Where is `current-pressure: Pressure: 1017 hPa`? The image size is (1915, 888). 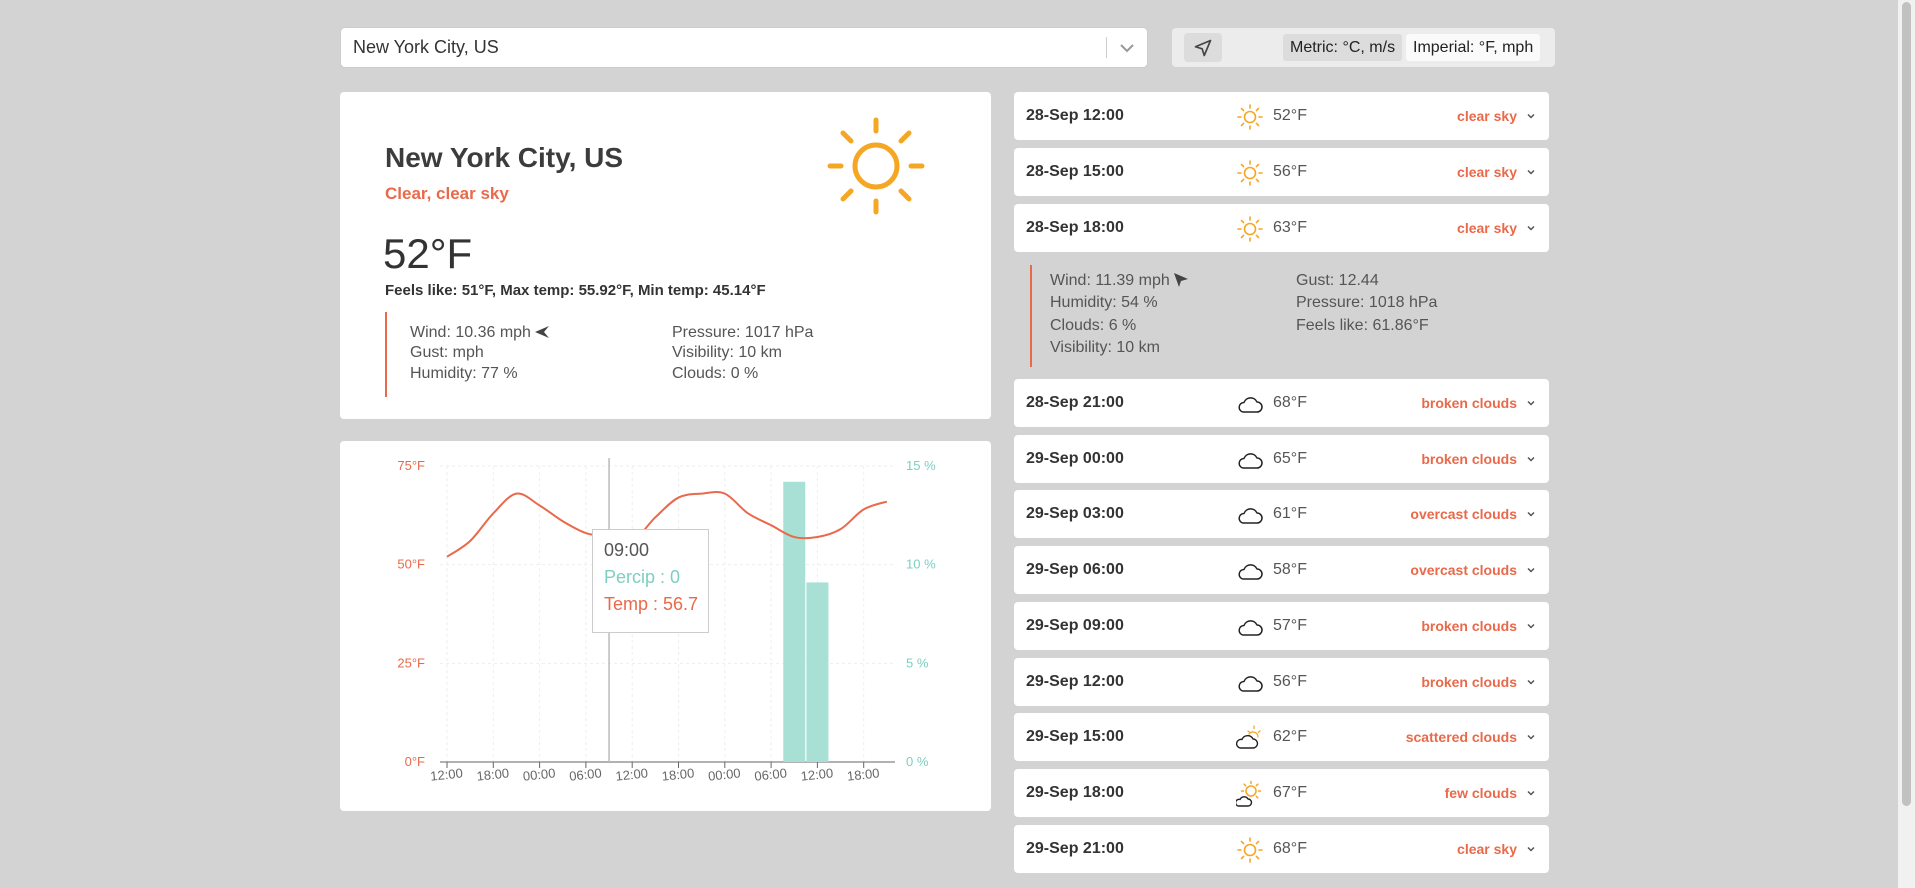 current-pressure: Pressure: 1017 hPa is located at coordinates (743, 332).